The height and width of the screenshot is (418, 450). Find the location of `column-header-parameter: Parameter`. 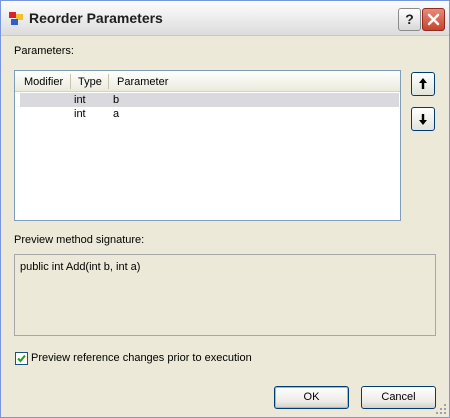

column-header-parameter: Parameter is located at coordinates (142, 82).